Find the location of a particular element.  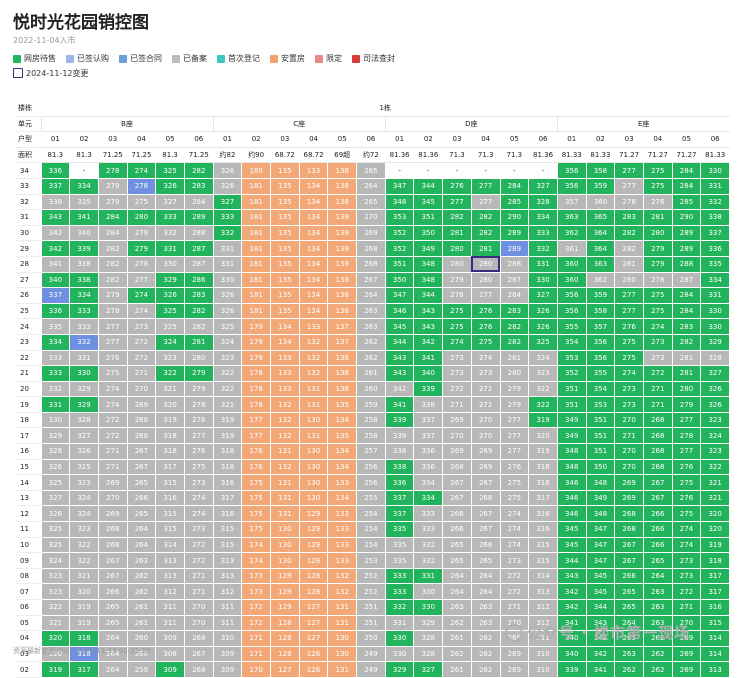

unit-cell: 356 is located at coordinates (600, 342).